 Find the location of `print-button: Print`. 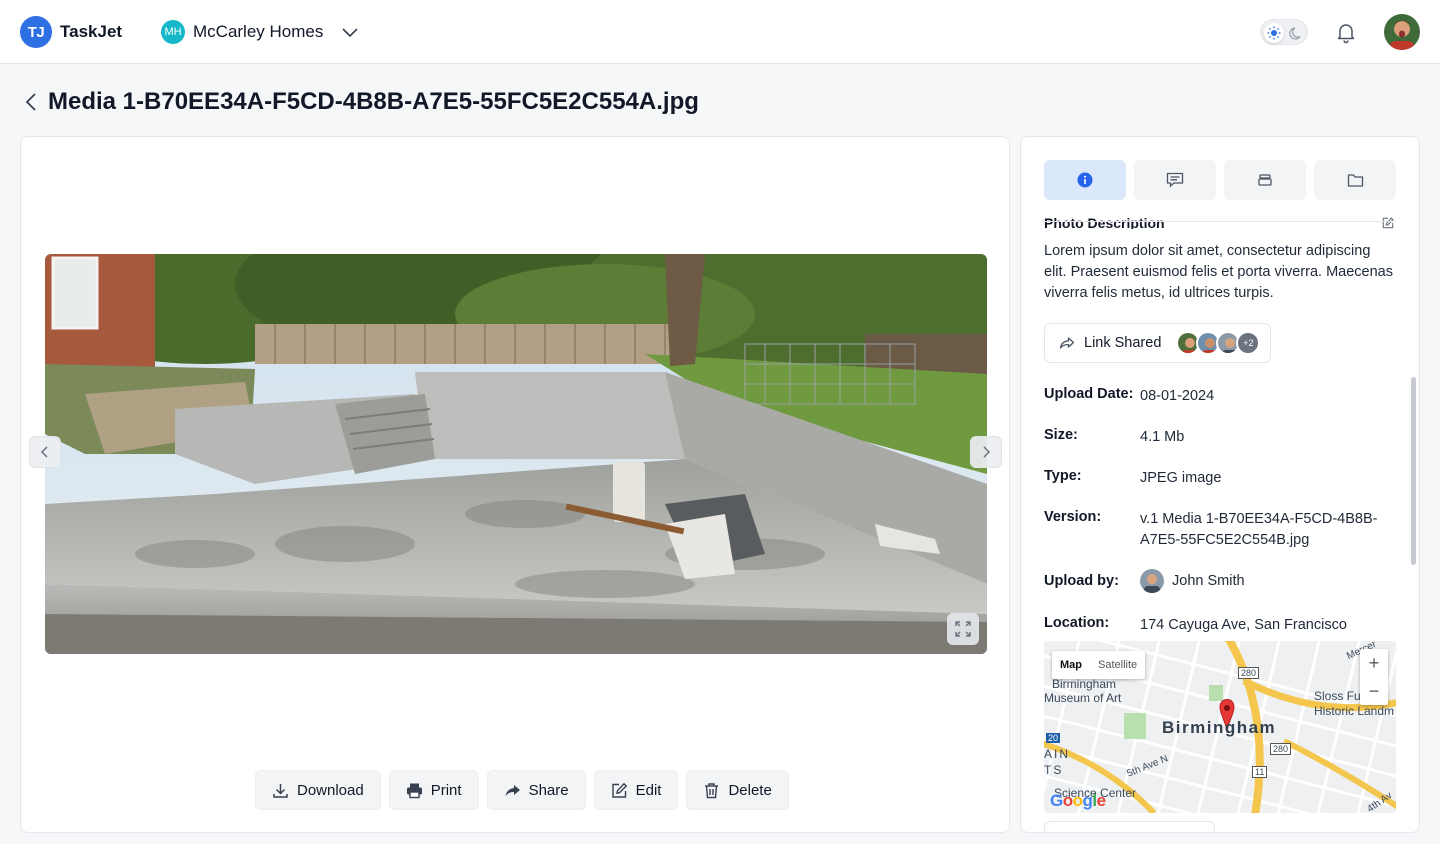

print-button: Print is located at coordinates (433, 790).